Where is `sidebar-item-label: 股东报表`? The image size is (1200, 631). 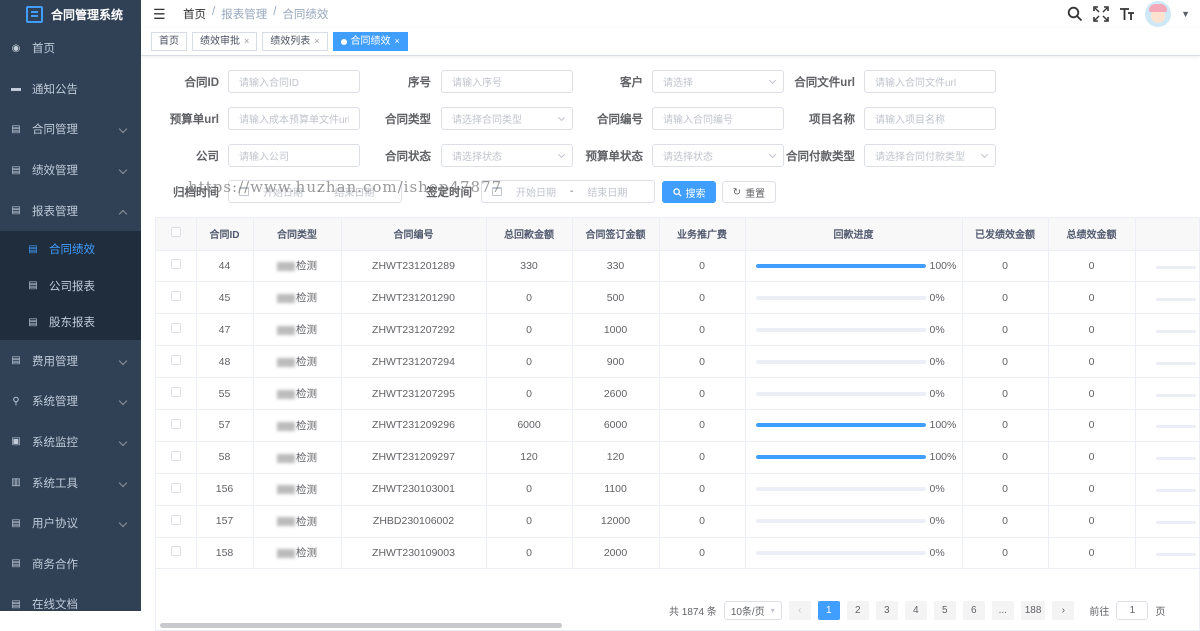
sidebar-item-label: 股东报表 is located at coordinates (72, 322).